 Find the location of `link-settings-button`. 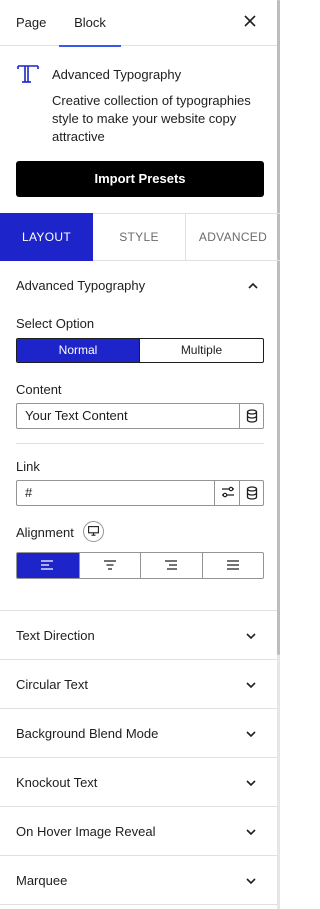

link-settings-button is located at coordinates (226, 493).